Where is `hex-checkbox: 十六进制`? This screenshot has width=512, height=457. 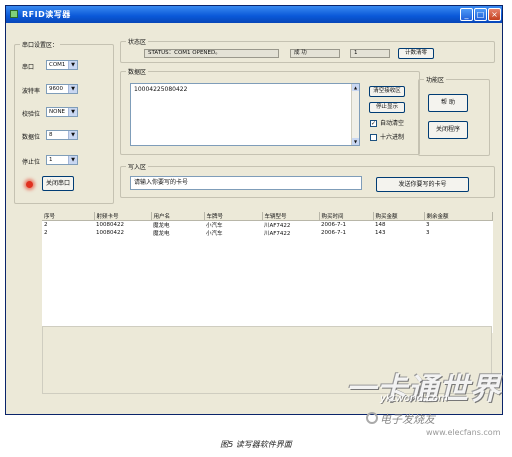
hex-checkbox: 十六进制 is located at coordinates (387, 136).